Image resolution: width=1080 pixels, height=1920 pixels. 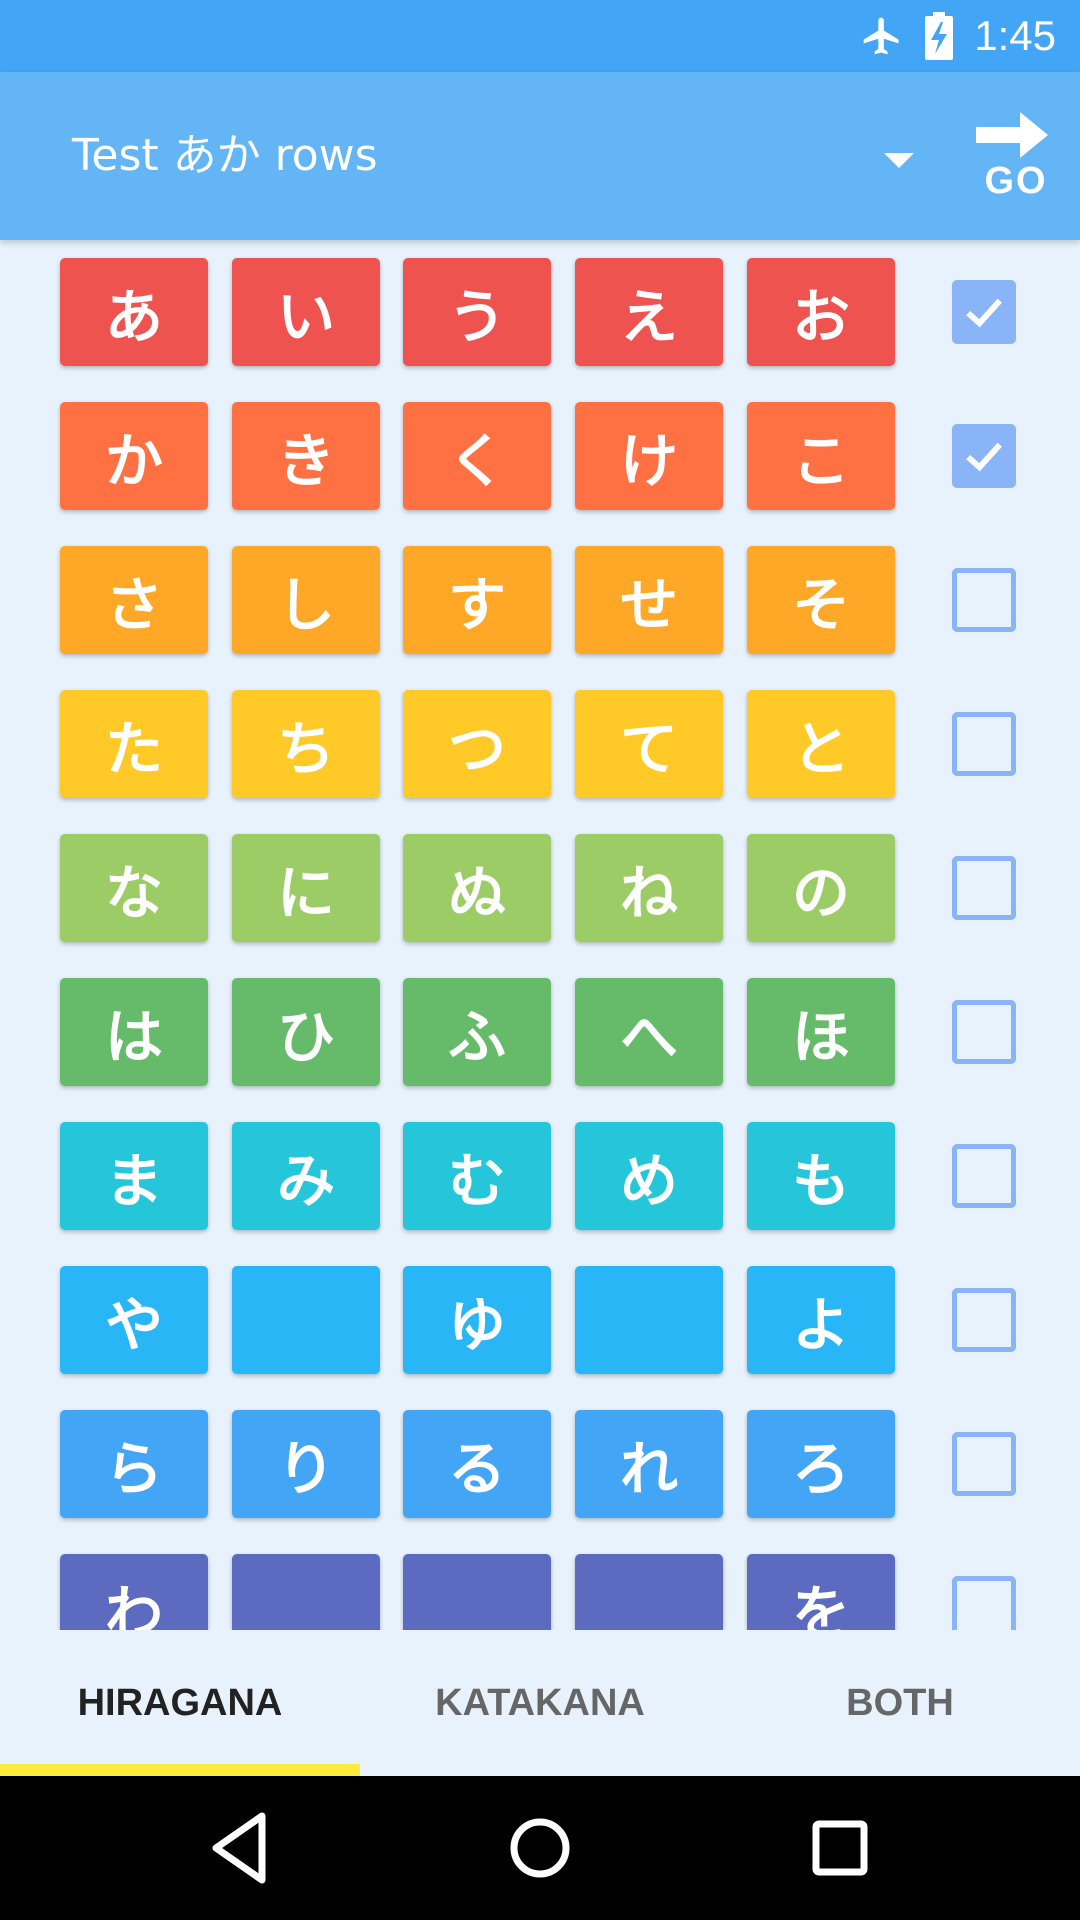 I want to click on go-button: GO, so click(x=1020, y=160).